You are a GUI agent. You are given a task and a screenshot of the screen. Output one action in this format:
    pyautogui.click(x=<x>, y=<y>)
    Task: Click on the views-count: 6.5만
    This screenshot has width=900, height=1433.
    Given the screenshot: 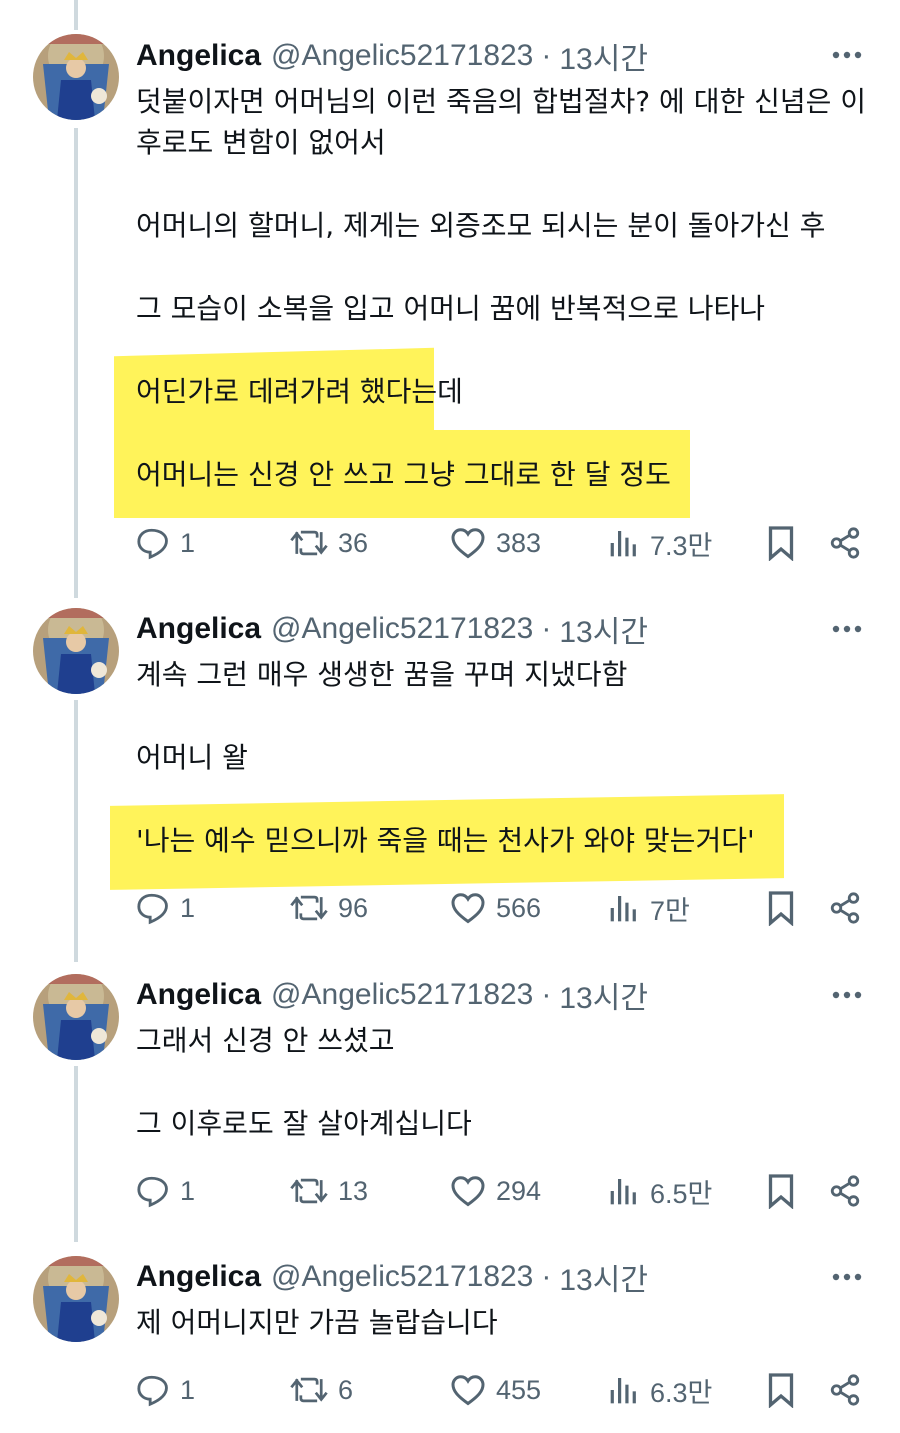 What is the action you would take?
    pyautogui.click(x=681, y=1193)
    